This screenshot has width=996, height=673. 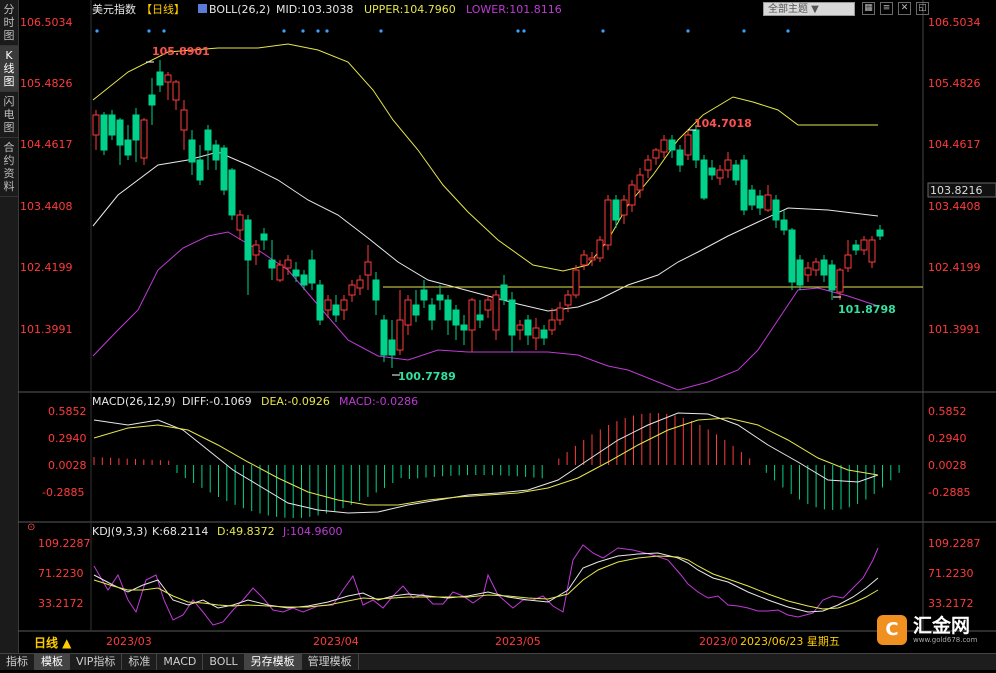 What do you see at coordinates (942, 625) in the screenshot?
I see `watermark-name: 汇金网` at bounding box center [942, 625].